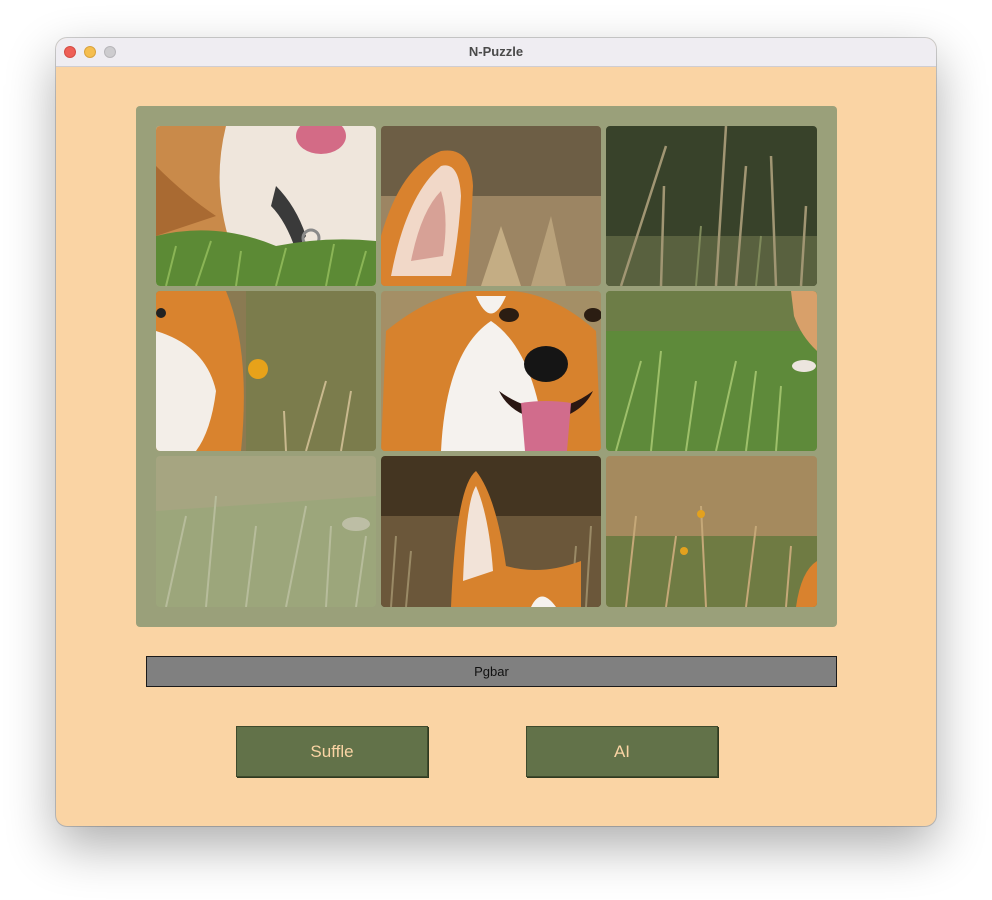  I want to click on puzzle-tile-empty, so click(266, 531).